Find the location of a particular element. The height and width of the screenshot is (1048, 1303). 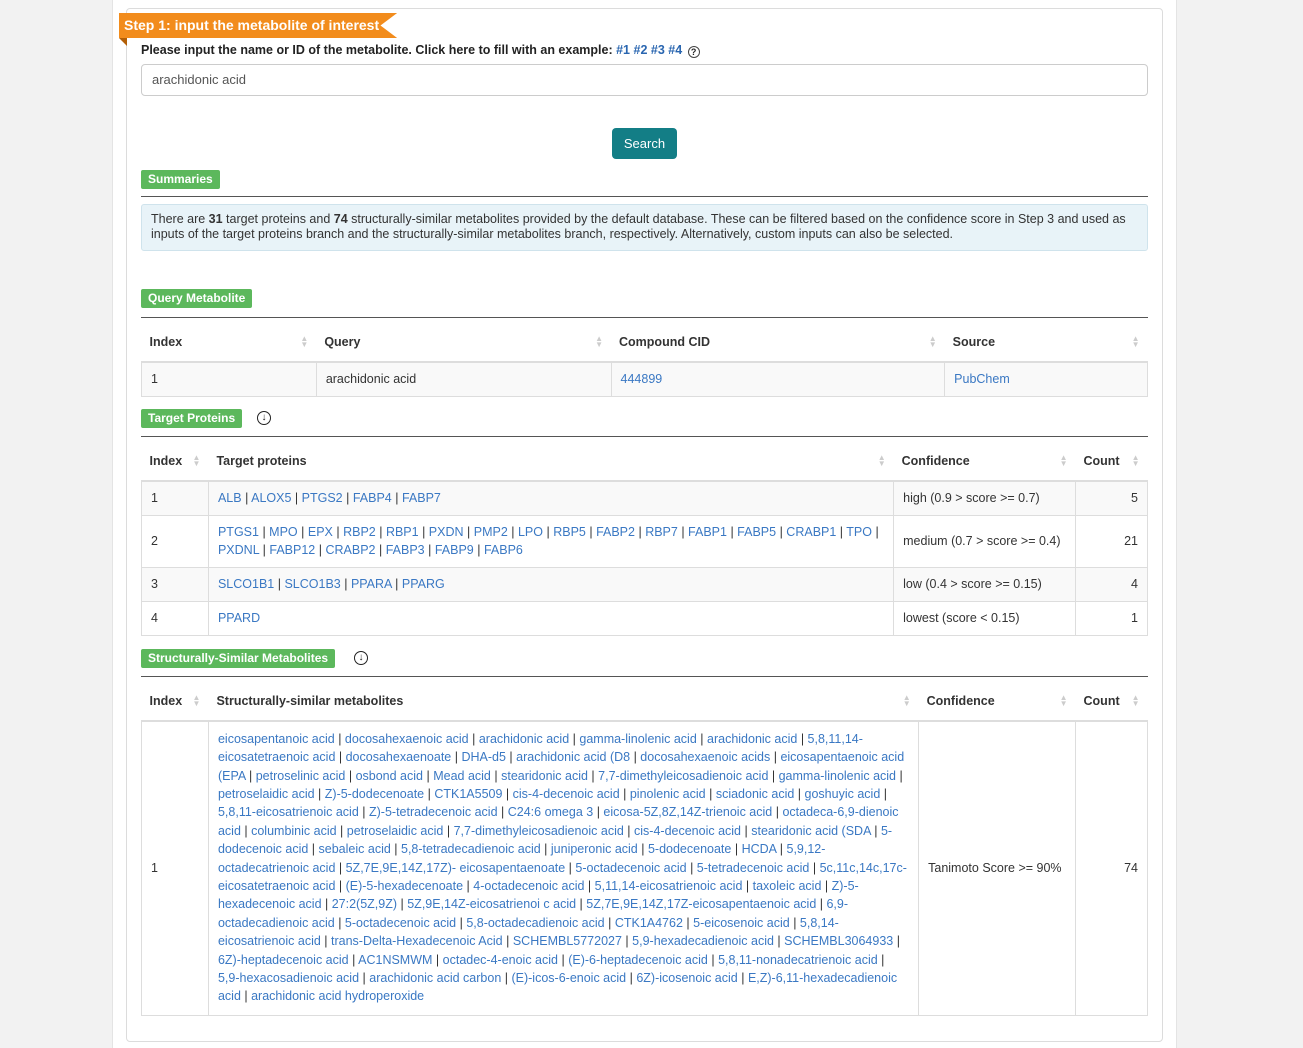

metabolite-link: osbond acid is located at coordinates (389, 776).